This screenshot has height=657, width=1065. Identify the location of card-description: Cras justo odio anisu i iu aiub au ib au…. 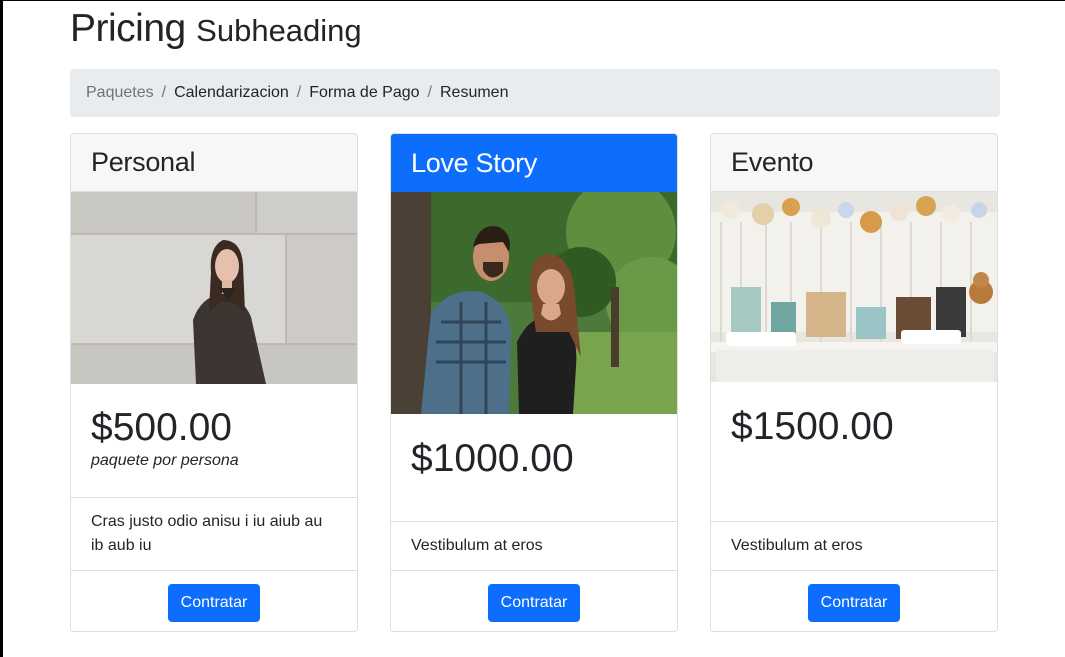
(214, 533).